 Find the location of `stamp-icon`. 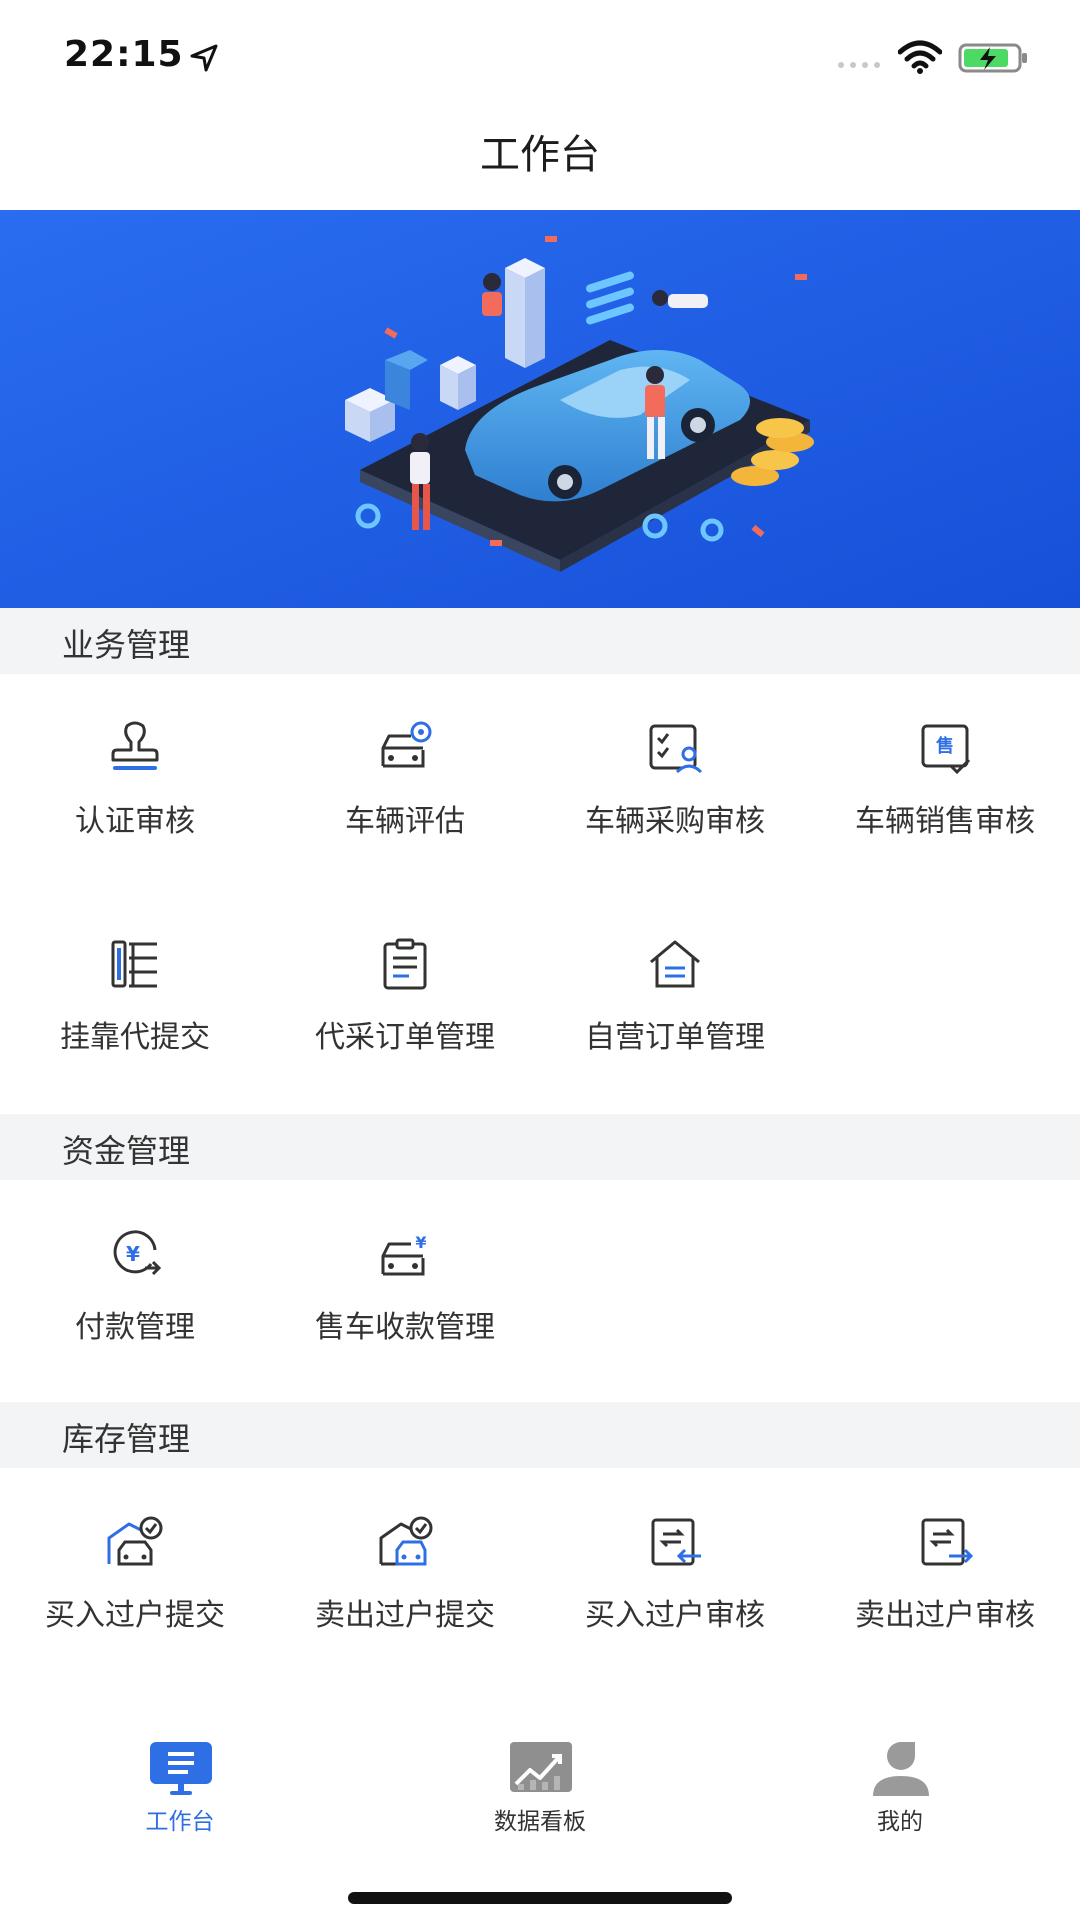

stamp-icon is located at coordinates (135, 745).